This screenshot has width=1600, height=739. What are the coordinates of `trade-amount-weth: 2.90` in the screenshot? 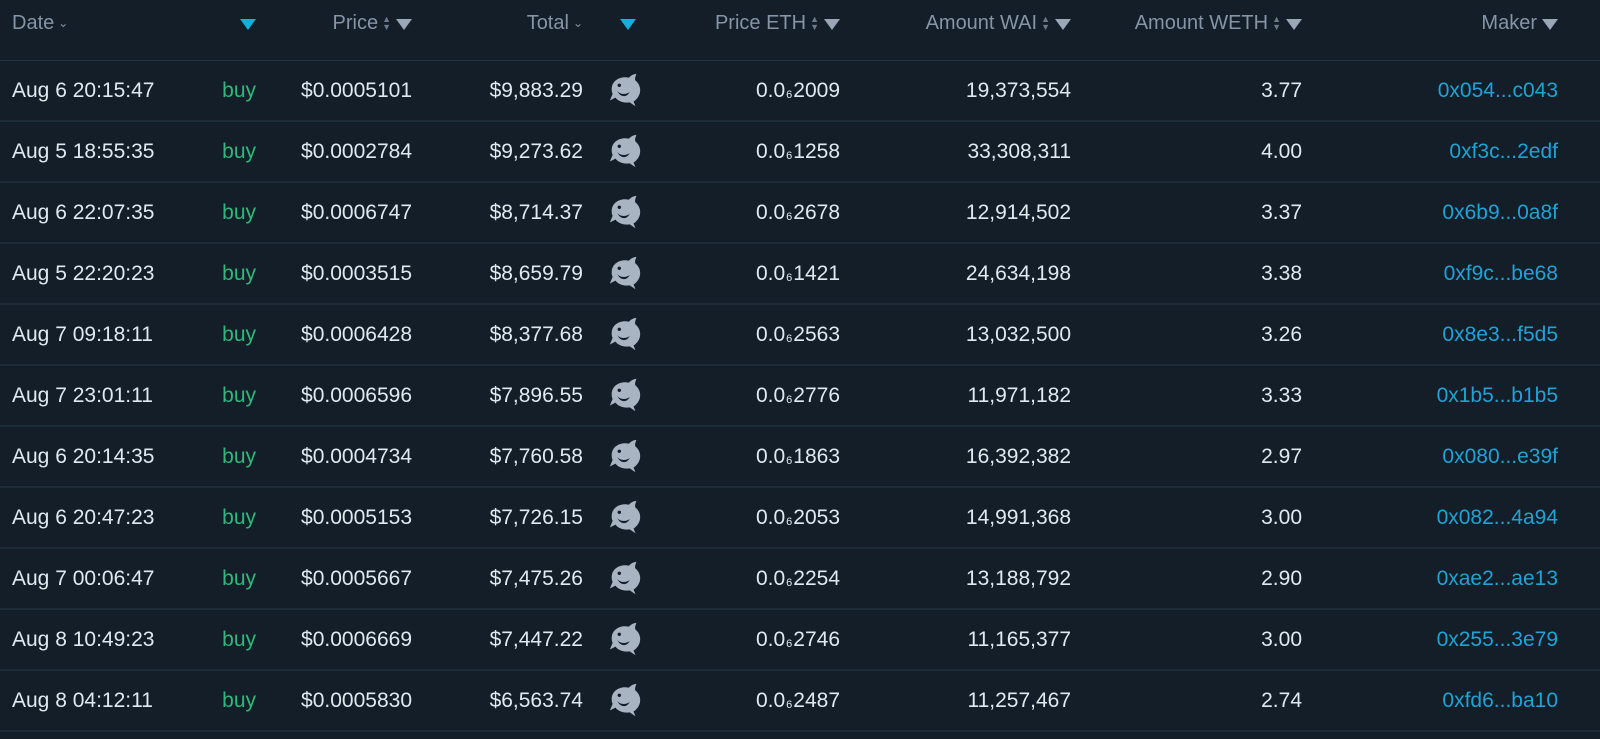 It's located at (1281, 578).